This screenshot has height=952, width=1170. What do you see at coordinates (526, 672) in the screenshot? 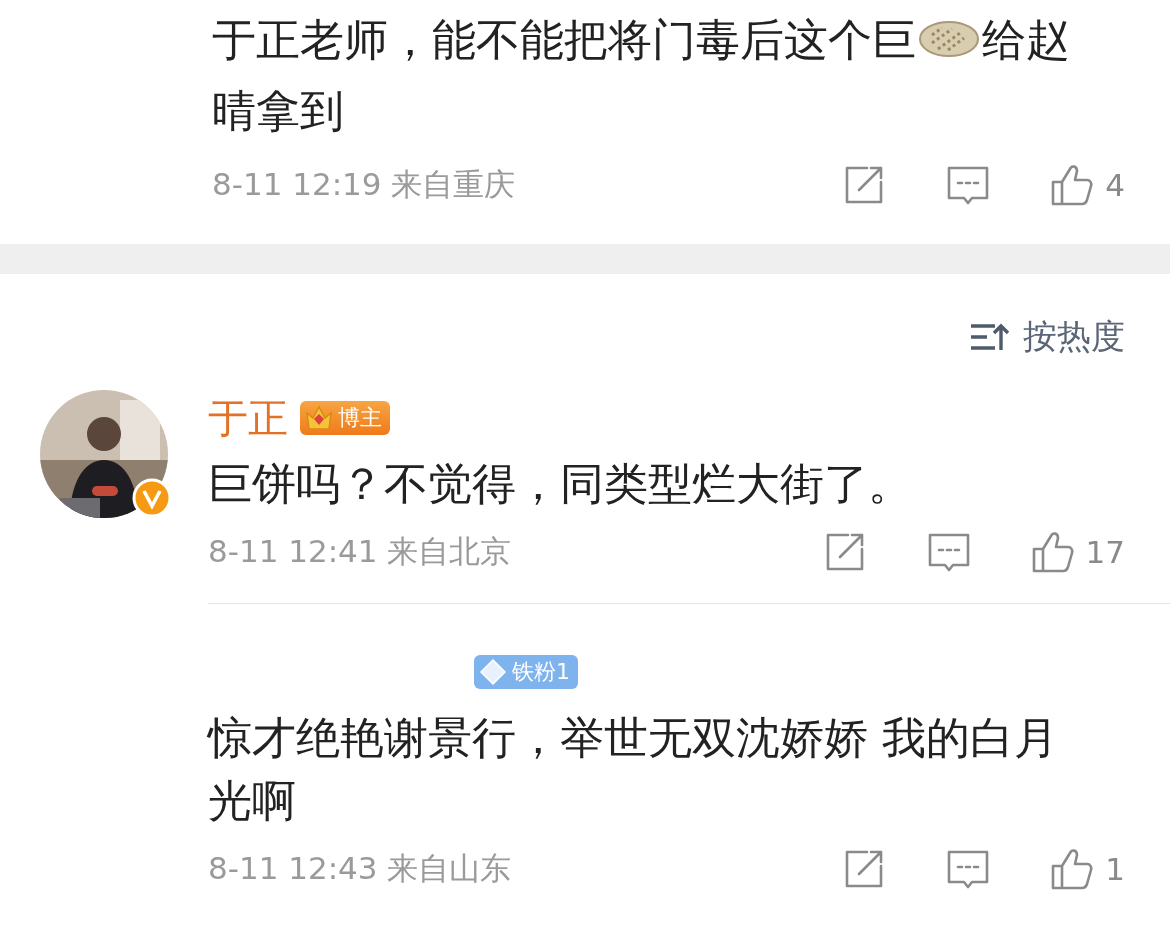
I see `user-badge: 铁粉1` at bounding box center [526, 672].